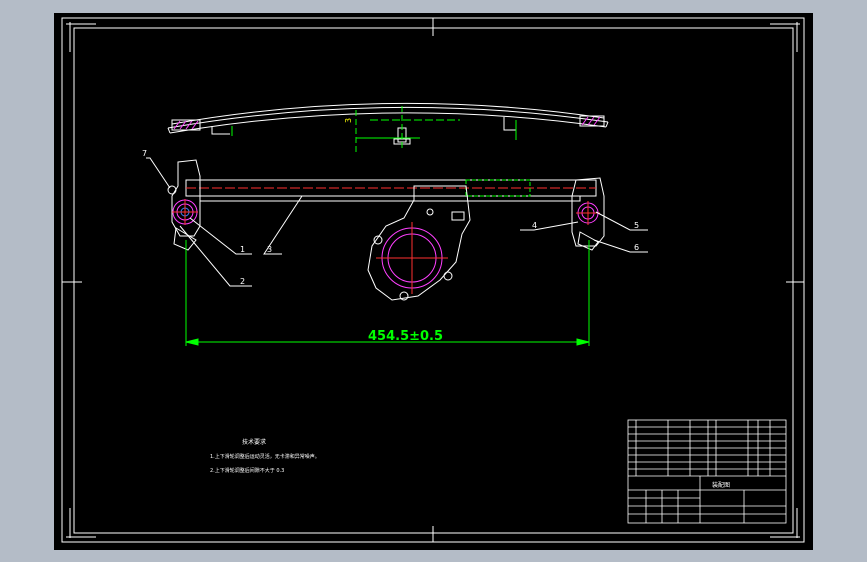 This screenshot has width=867, height=562. Describe the element at coordinates (348, 120) in the screenshot. I see `small-dimension-label: 3` at that location.